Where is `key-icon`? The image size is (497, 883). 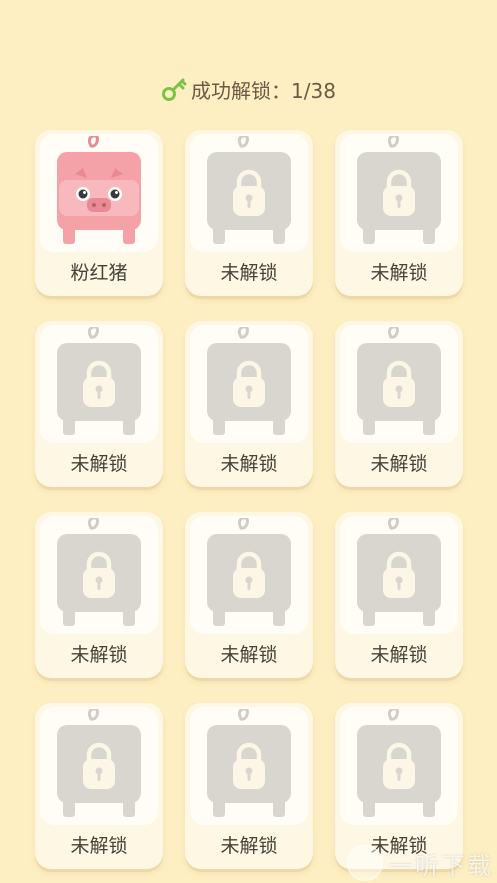
key-icon is located at coordinates (174, 89).